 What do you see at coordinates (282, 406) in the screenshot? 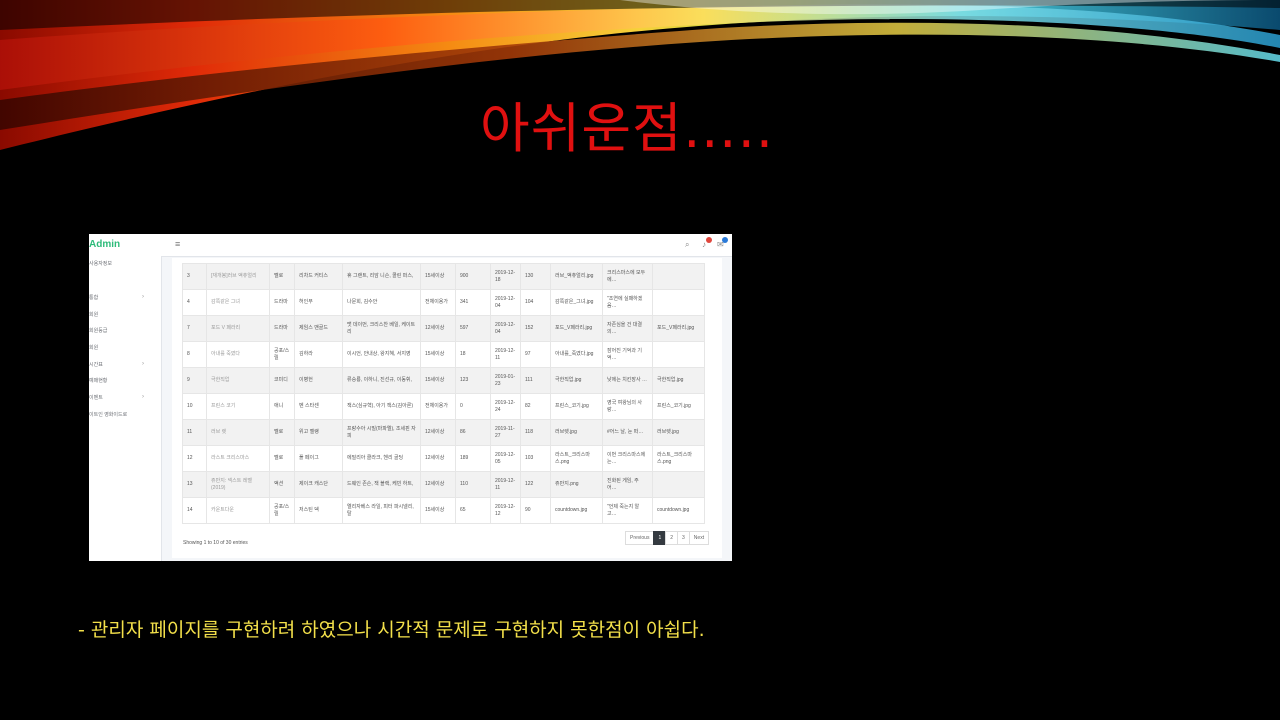
I see `table-cell: 애니` at bounding box center [282, 406].